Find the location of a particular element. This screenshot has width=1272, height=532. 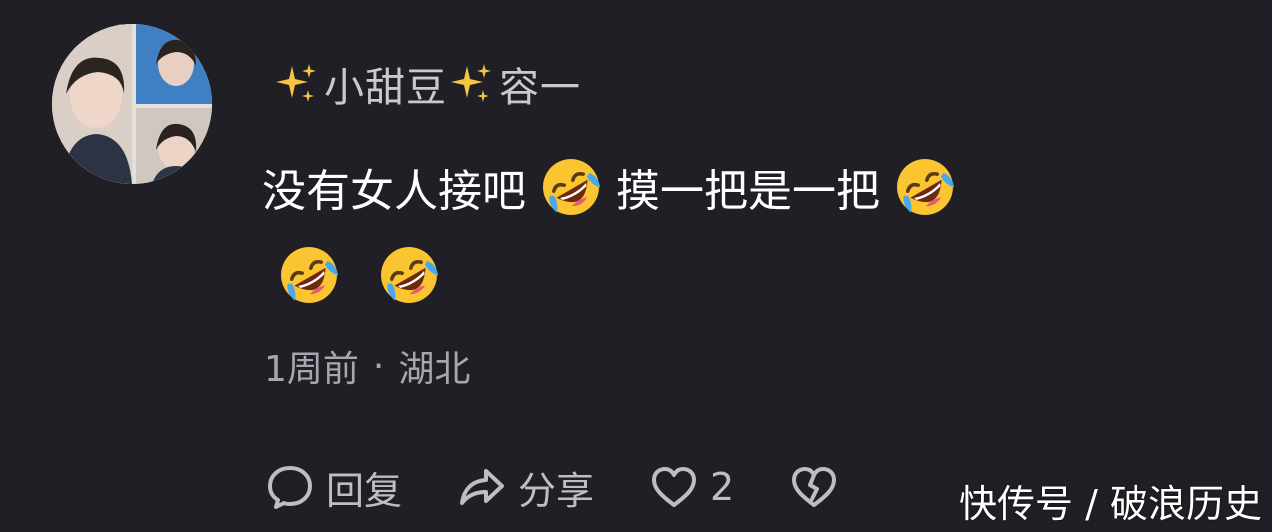

broken-heart-icon is located at coordinates (814, 487).